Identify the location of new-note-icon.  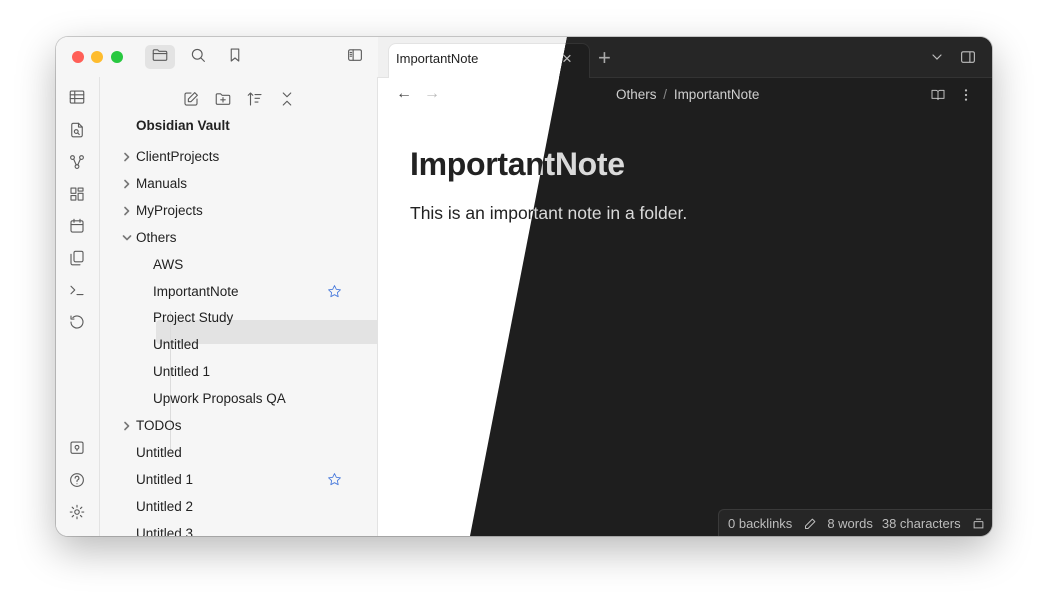
(191, 99).